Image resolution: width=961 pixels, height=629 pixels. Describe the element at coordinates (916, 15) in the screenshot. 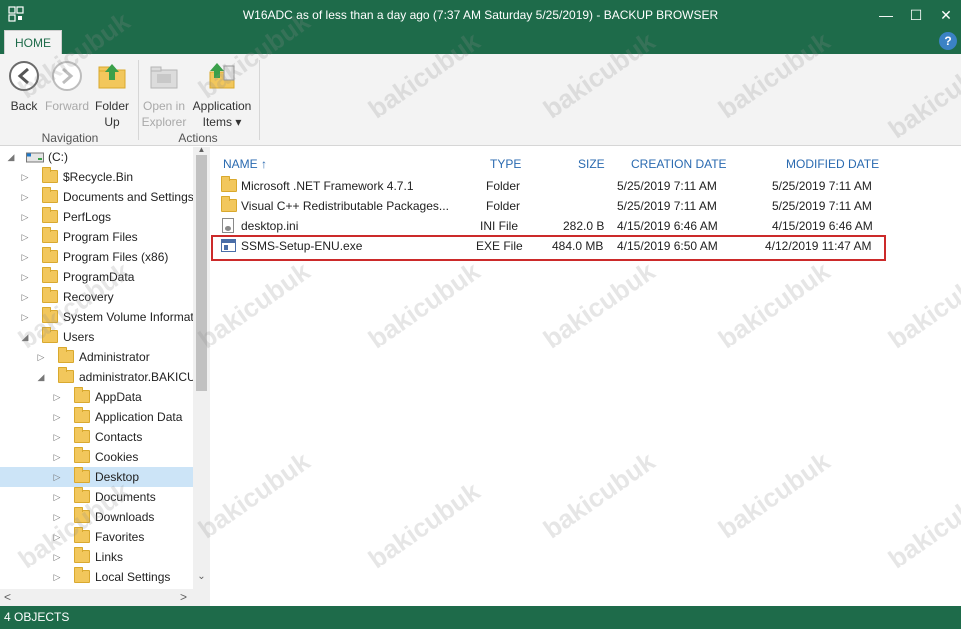

I see `maximize-button: ☐` at that location.